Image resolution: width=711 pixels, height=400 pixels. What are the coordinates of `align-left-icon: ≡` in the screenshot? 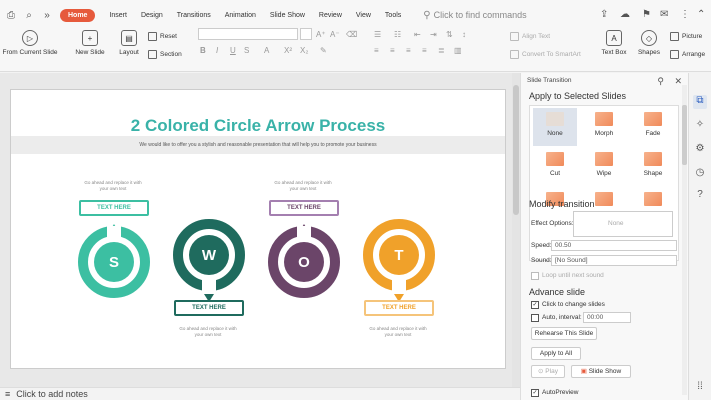 It's located at (376, 50).